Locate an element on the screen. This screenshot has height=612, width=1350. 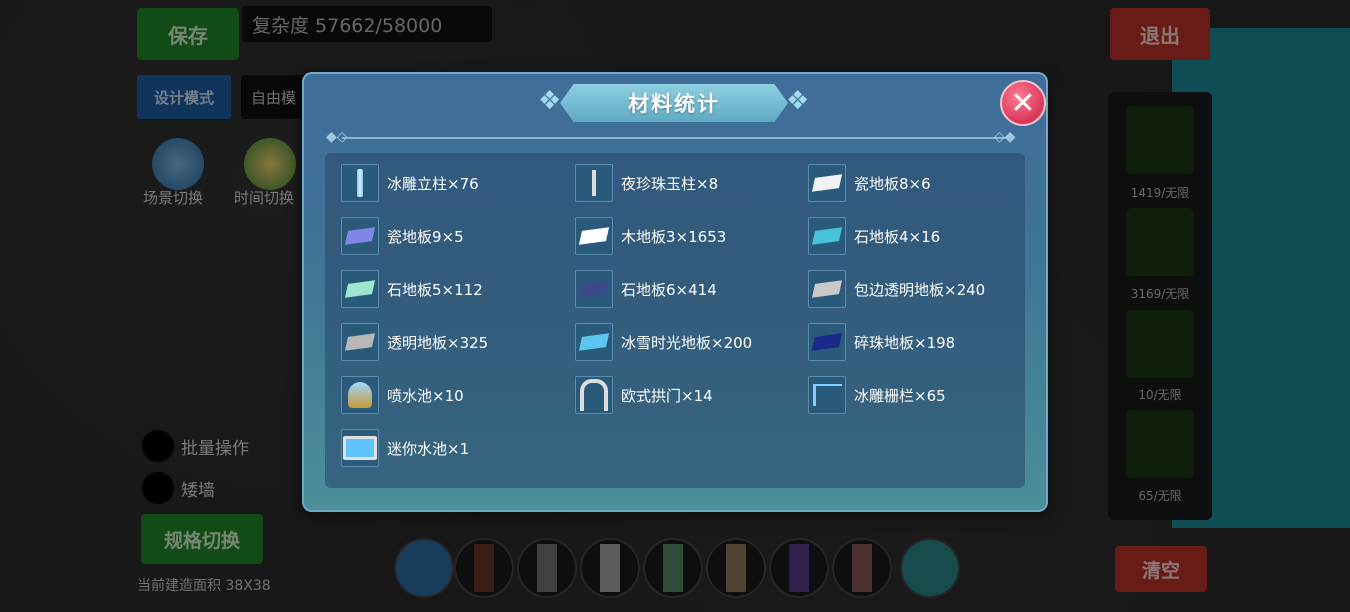
list-item: 石地板6×414 is located at coordinates (646, 289).